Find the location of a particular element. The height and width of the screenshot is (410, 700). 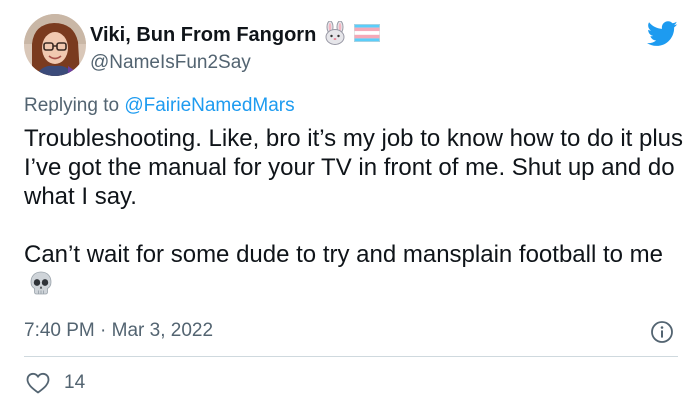

reply-mention-link: @FairieNamedMars is located at coordinates (209, 105).